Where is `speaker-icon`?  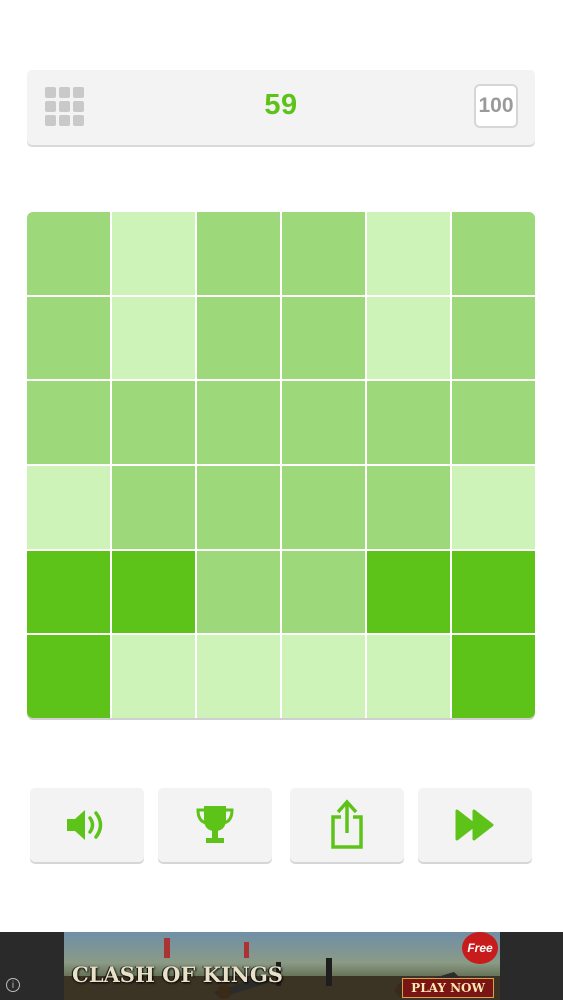 speaker-icon is located at coordinates (85, 825).